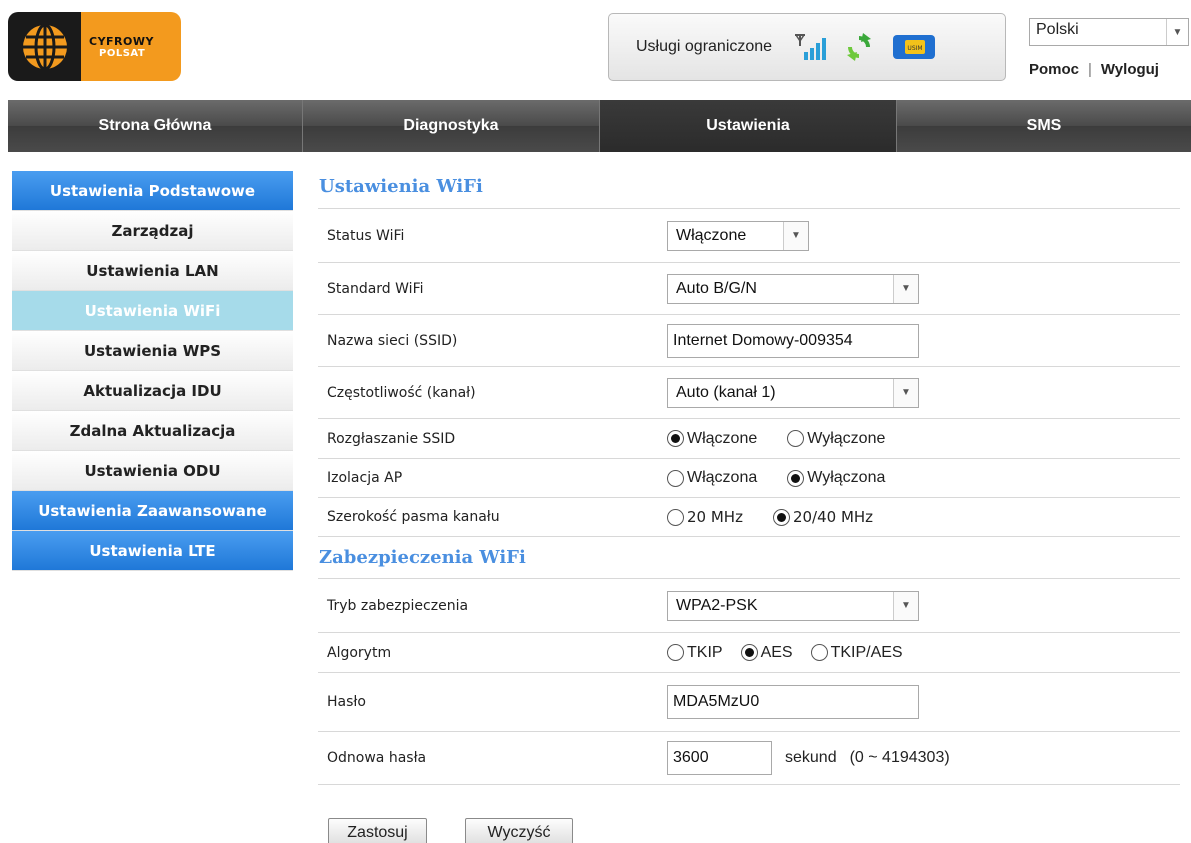 The width and height of the screenshot is (1191, 843). I want to click on password-row: Hasło MDA5MzU0, so click(749, 702).